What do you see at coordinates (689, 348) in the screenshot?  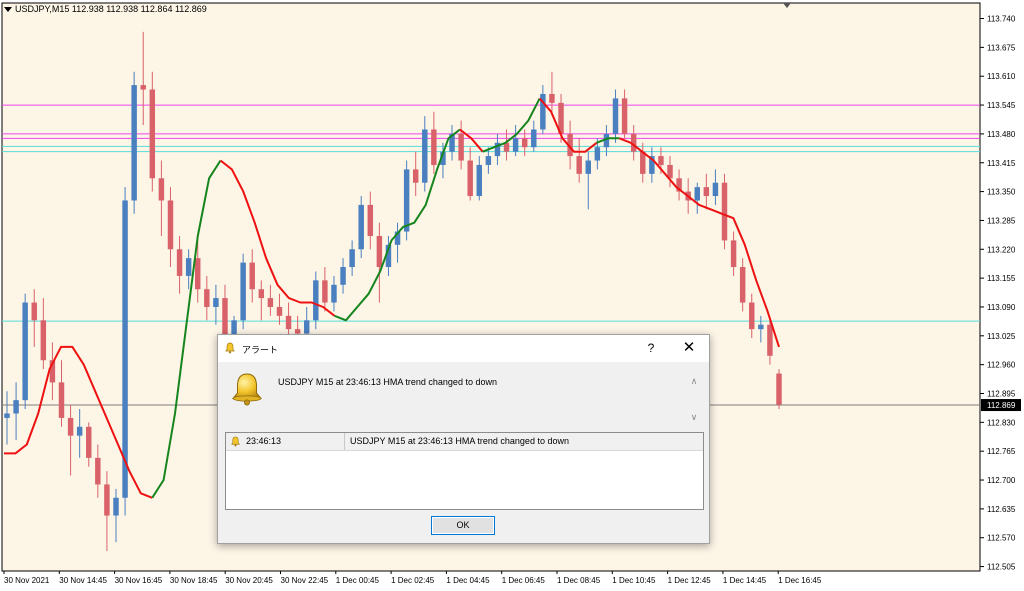 I see `close-button: ✕` at bounding box center [689, 348].